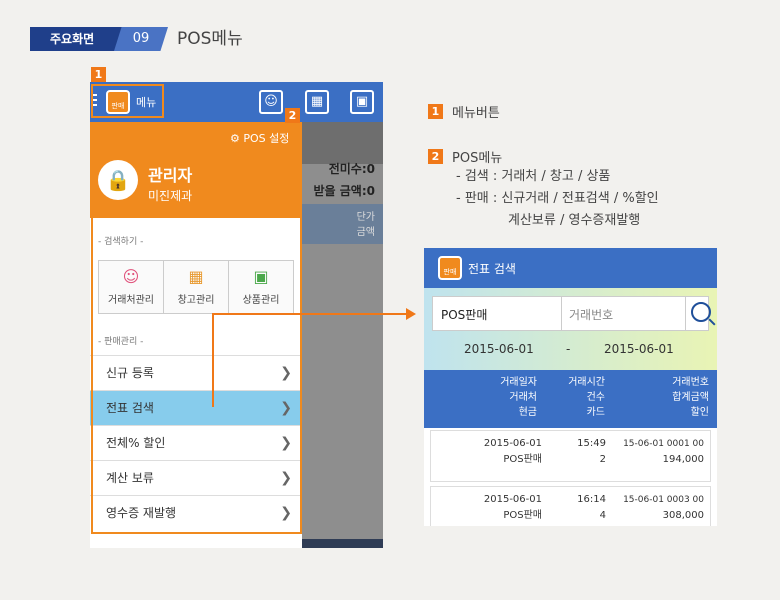 This screenshot has width=780, height=600. Describe the element at coordinates (701, 312) in the screenshot. I see `search-icon` at that location.